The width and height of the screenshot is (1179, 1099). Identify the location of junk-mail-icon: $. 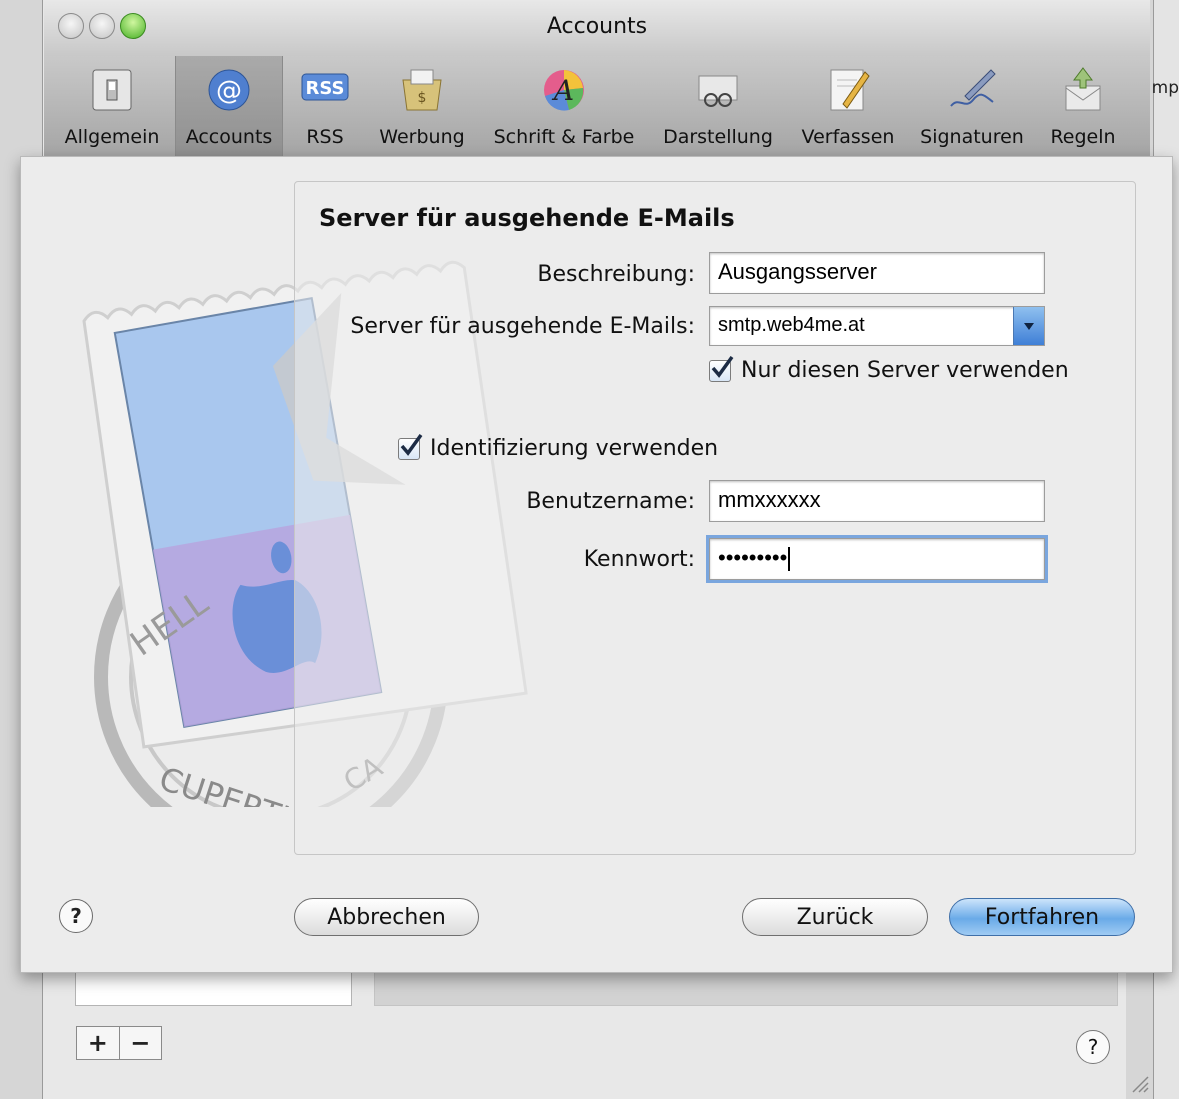
(422, 90).